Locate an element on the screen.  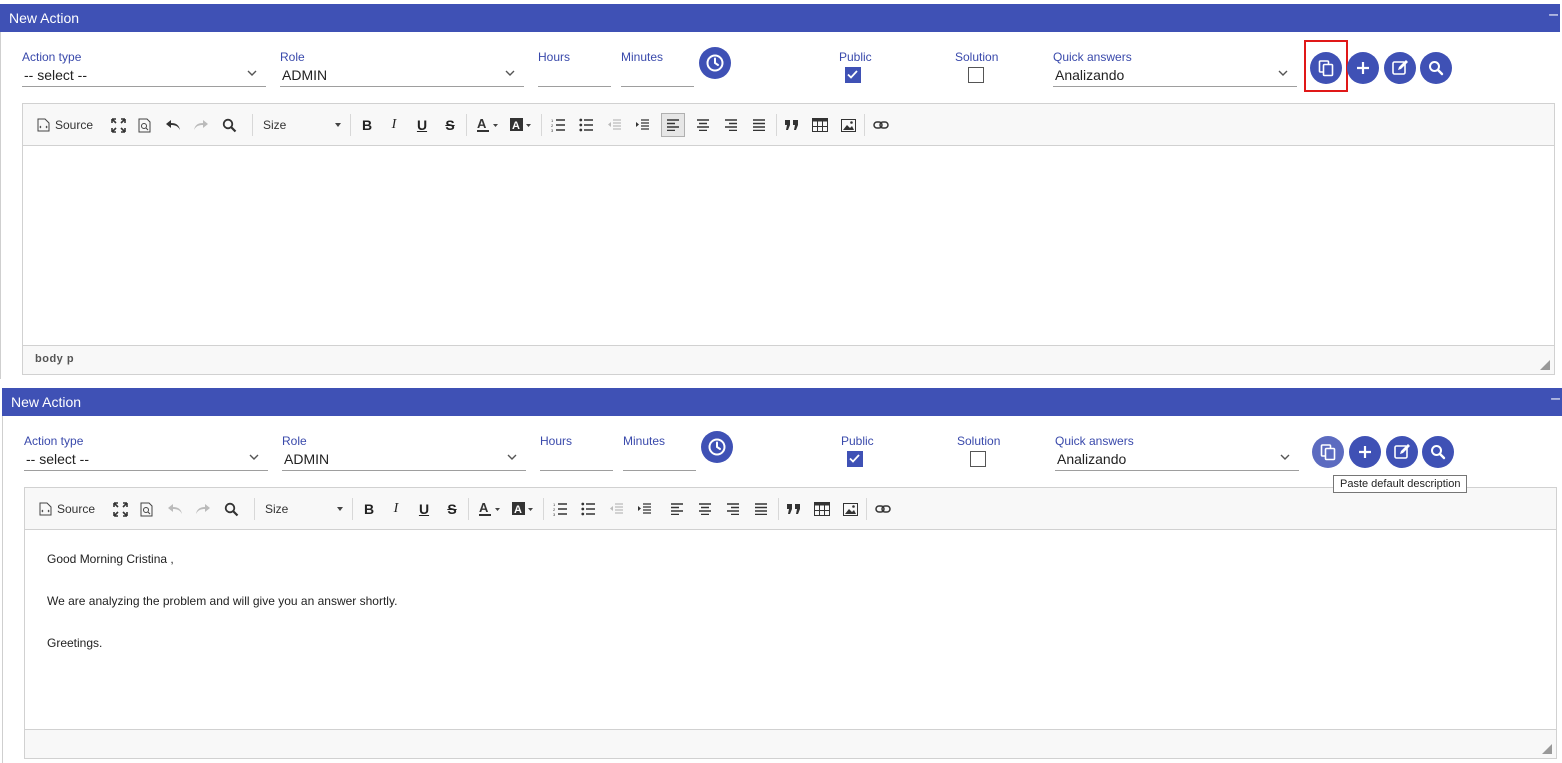
table-icon is located at coordinates (822, 509).